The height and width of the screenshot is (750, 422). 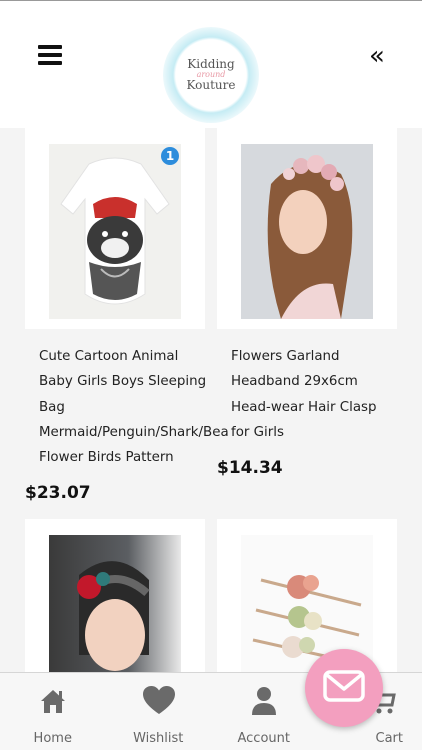 I want to click on double-chevron-left-icon: «, so click(x=377, y=56).